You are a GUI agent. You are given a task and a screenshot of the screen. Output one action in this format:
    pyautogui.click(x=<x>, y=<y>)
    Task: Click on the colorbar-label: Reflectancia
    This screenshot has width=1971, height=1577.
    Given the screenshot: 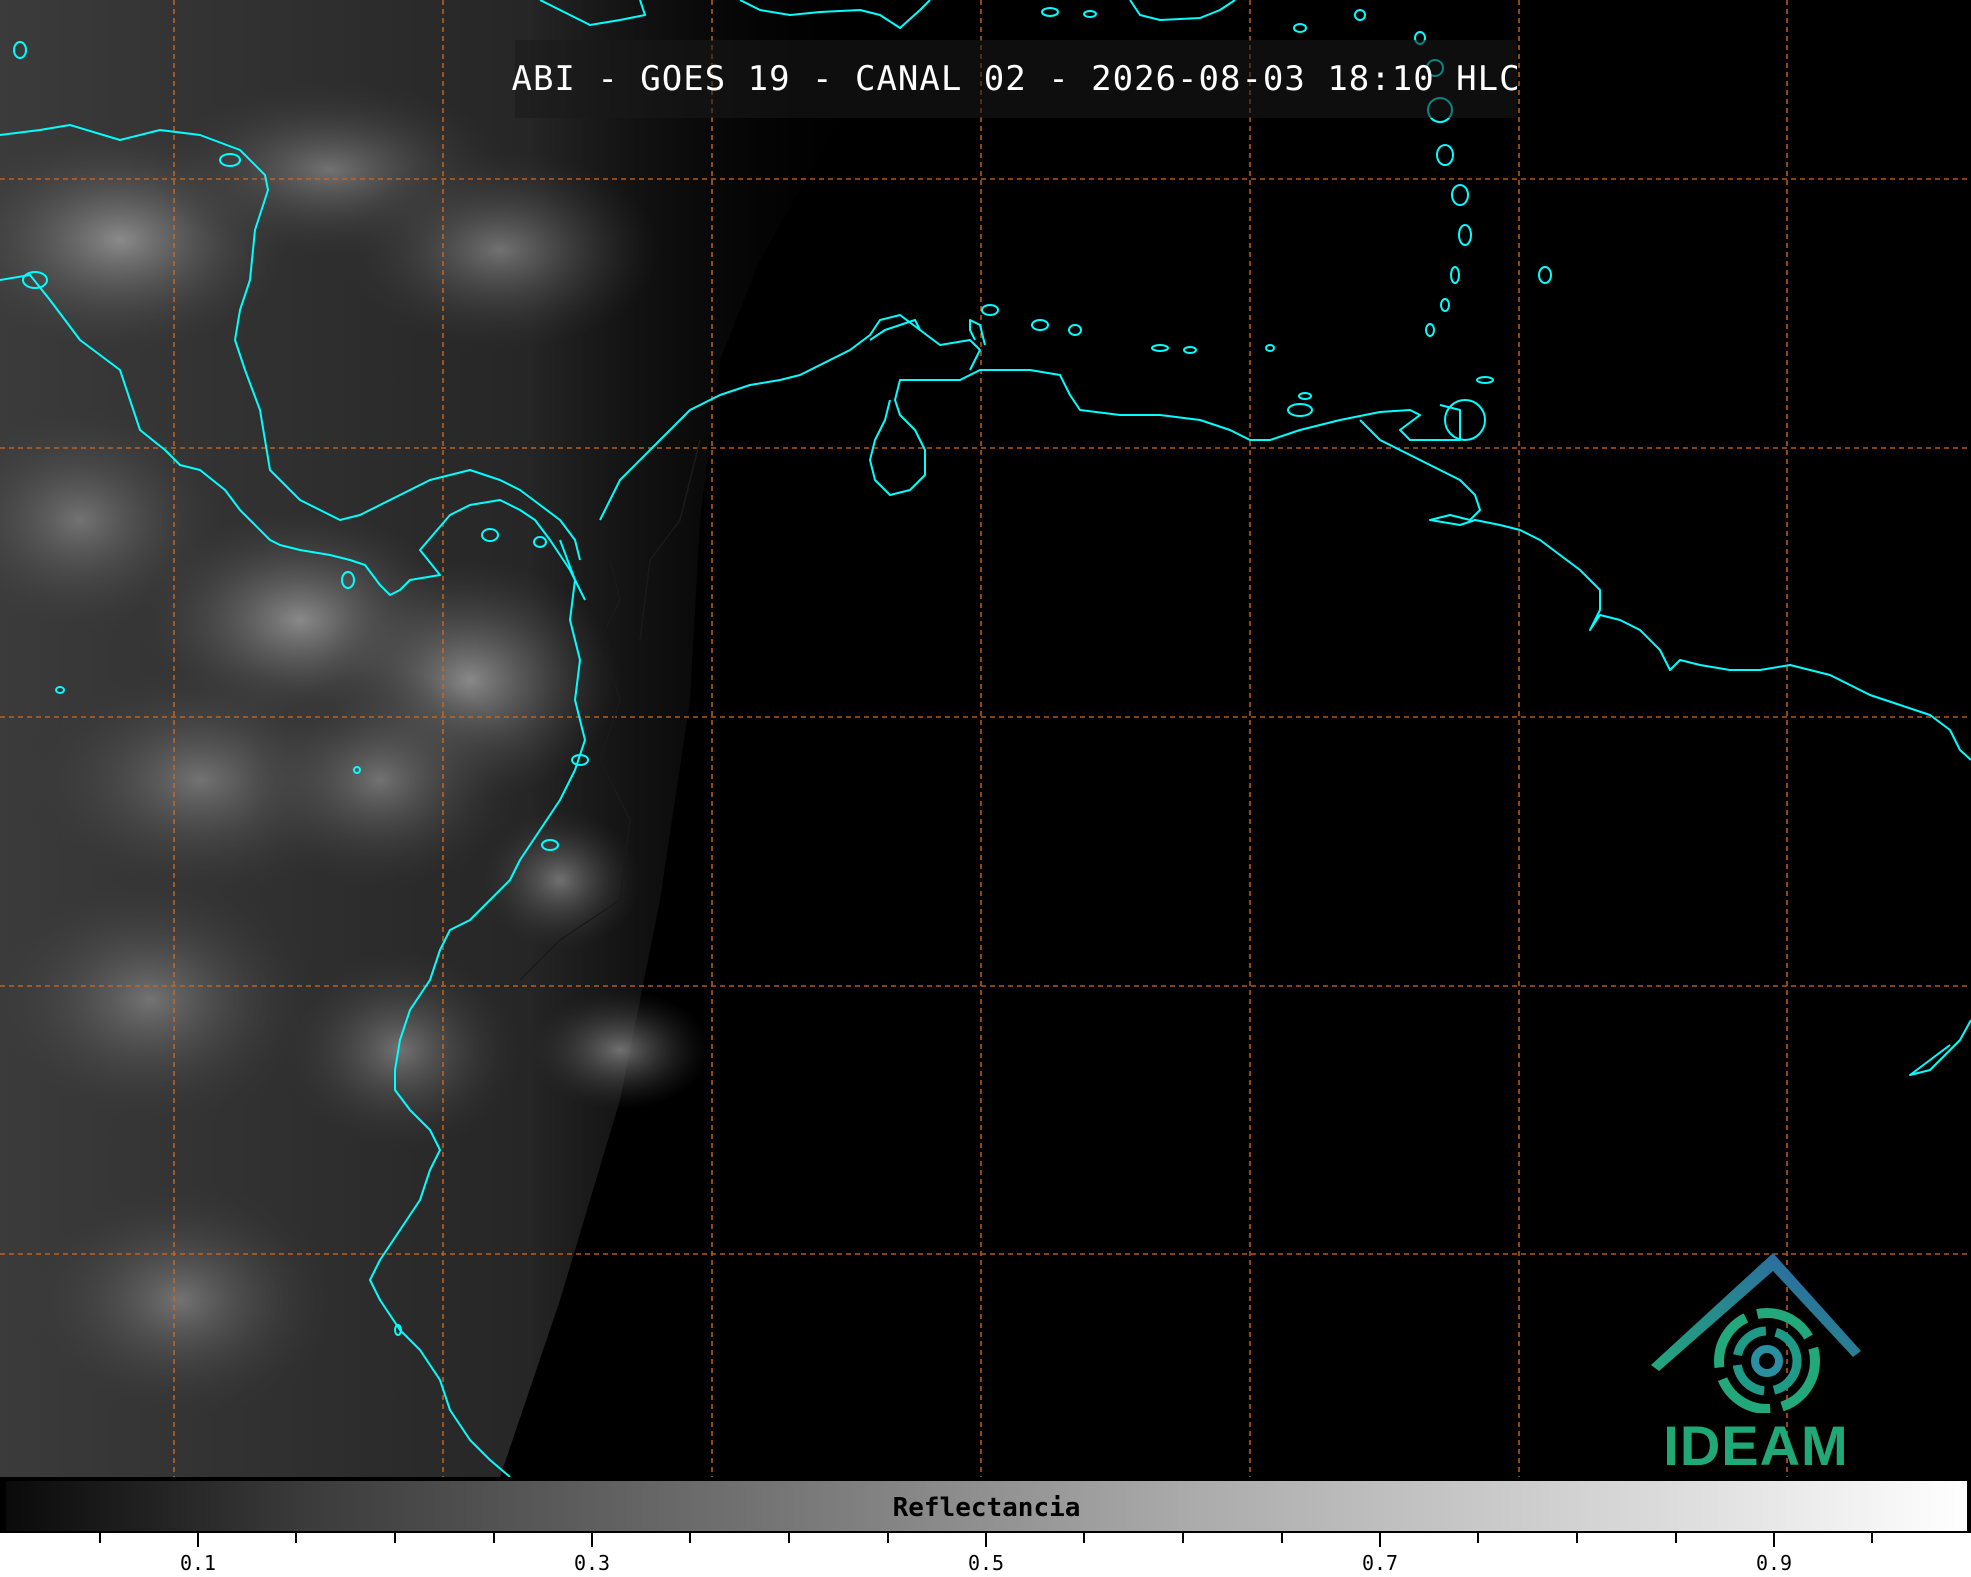 What is the action you would take?
    pyautogui.click(x=986, y=1508)
    